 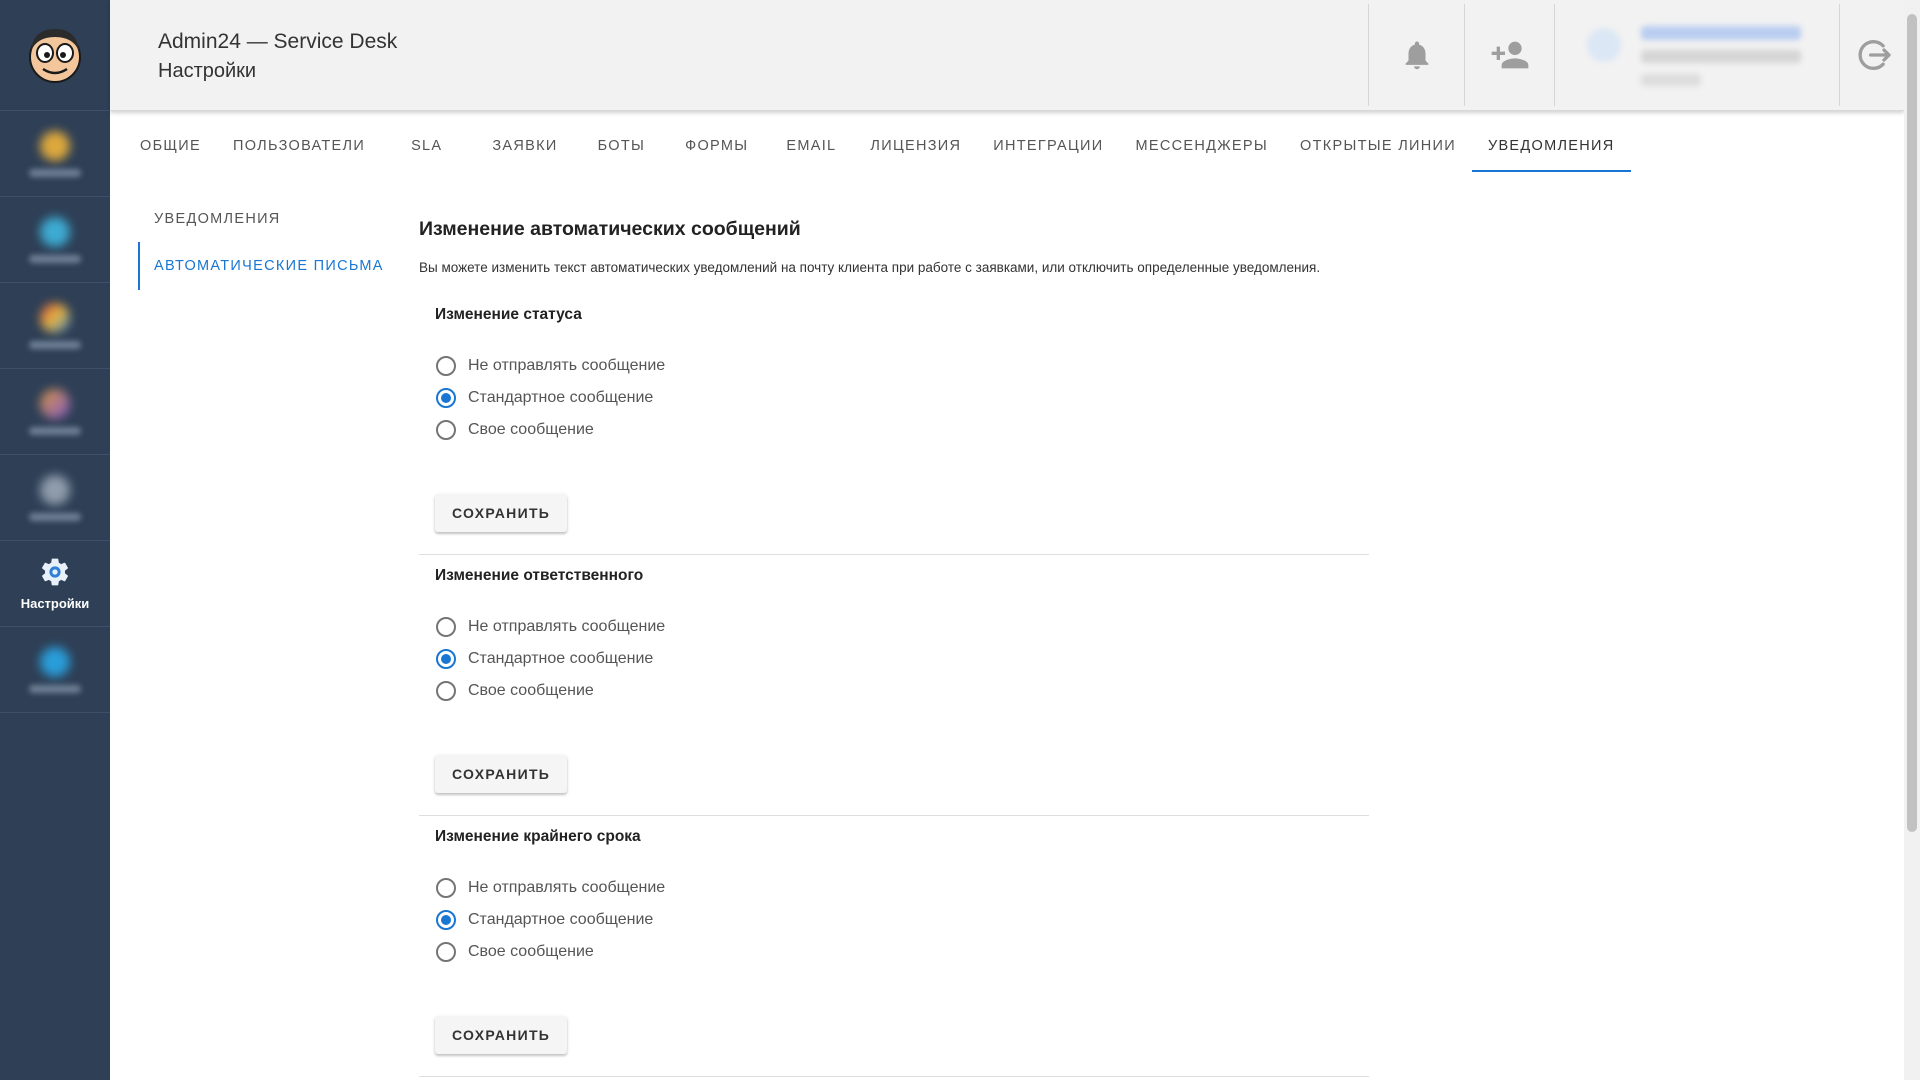 I want to click on tab-open-lines: Открытые линии, so click(x=1378, y=148).